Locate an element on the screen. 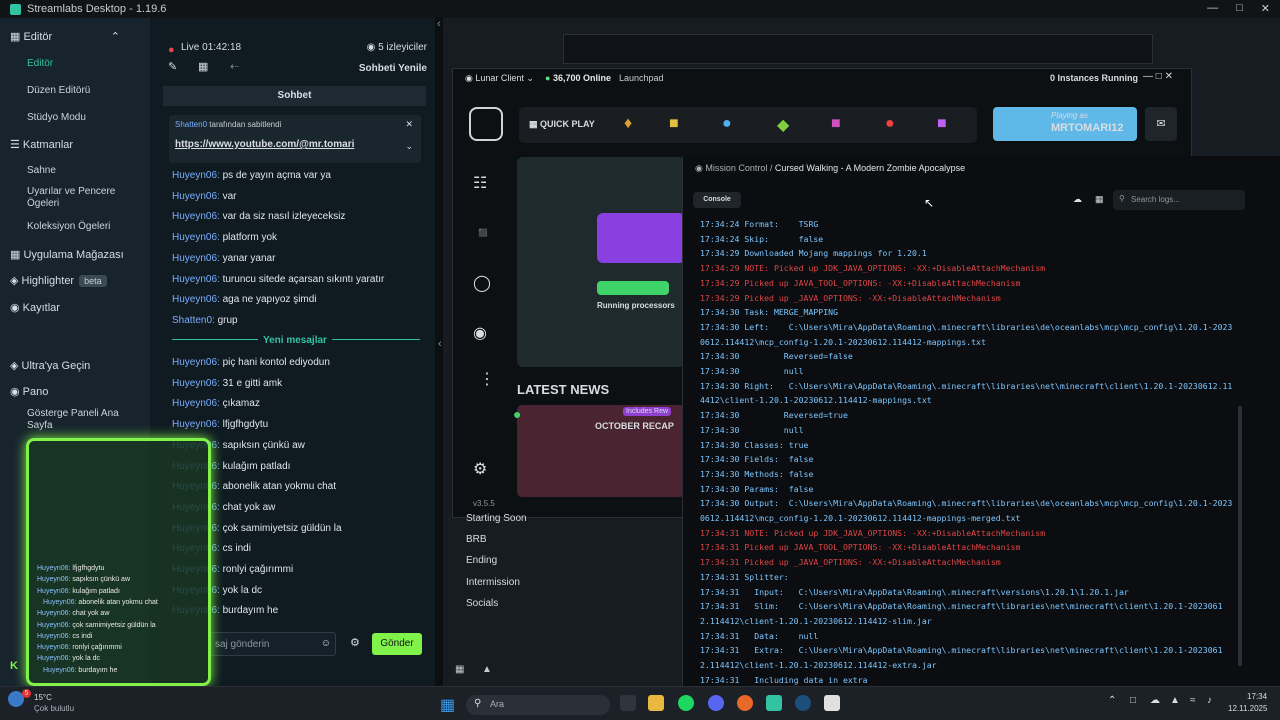  streamlabs-taskbar-icon is located at coordinates (774, 703).